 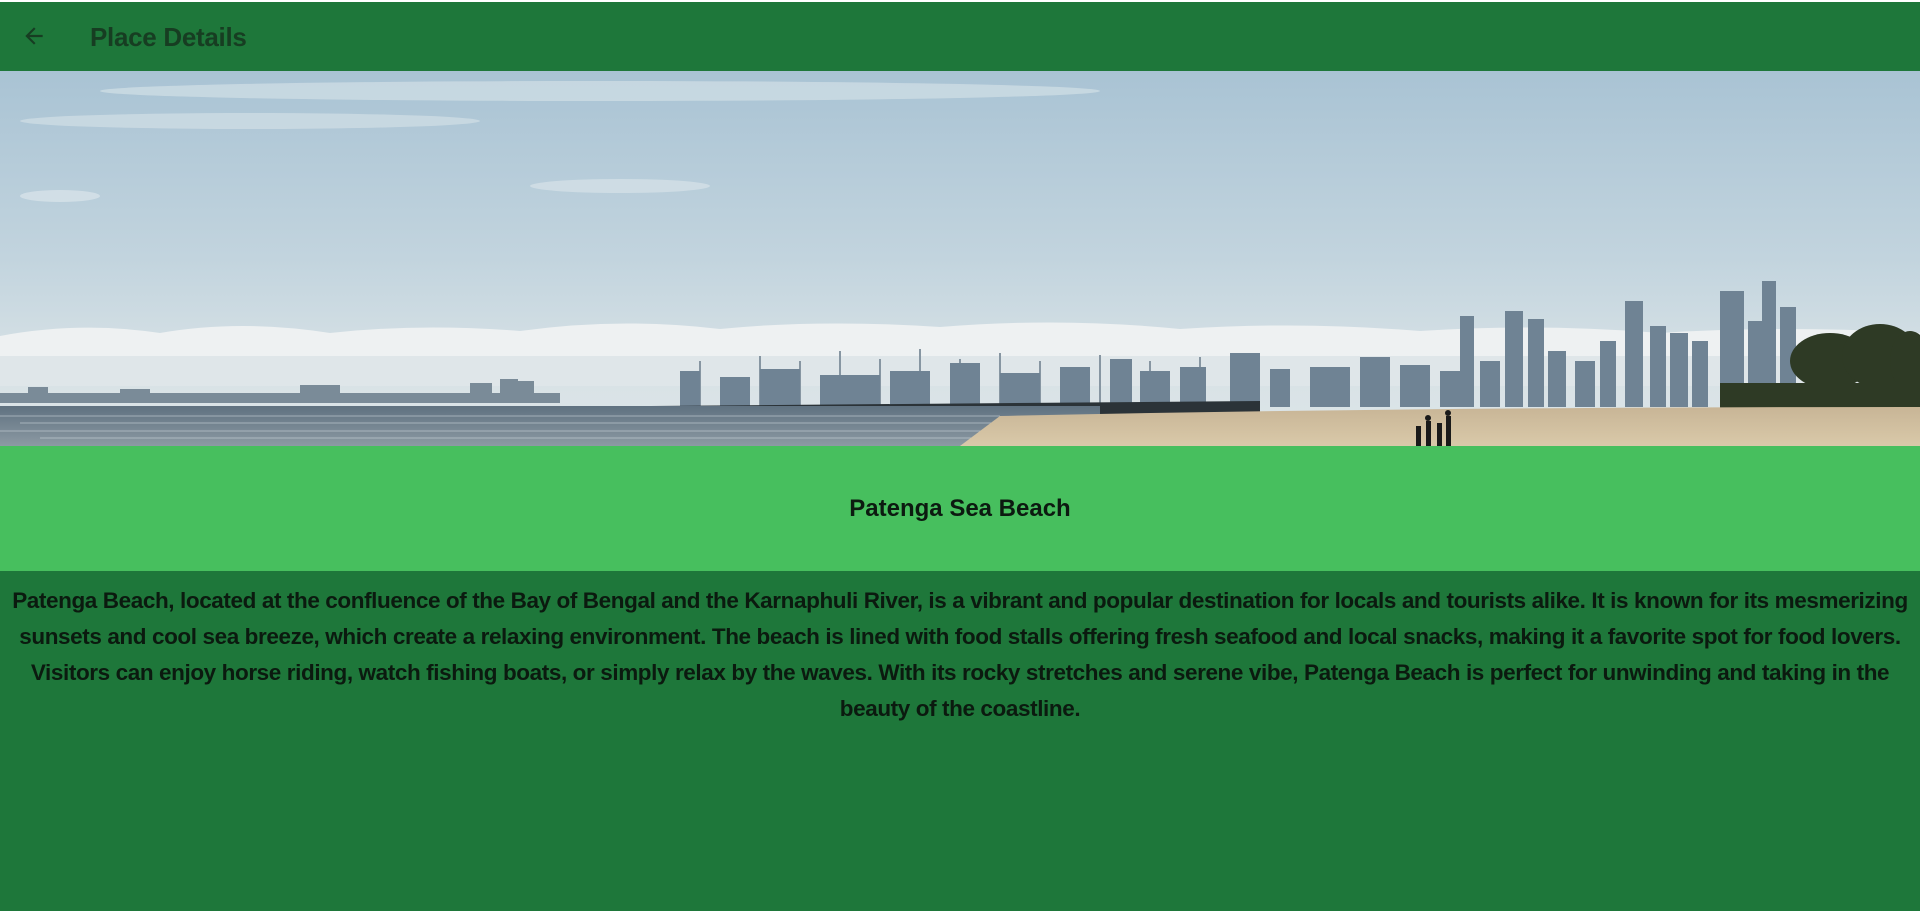 I want to click on place-name-band: Patenga Sea Beach, so click(x=960, y=508).